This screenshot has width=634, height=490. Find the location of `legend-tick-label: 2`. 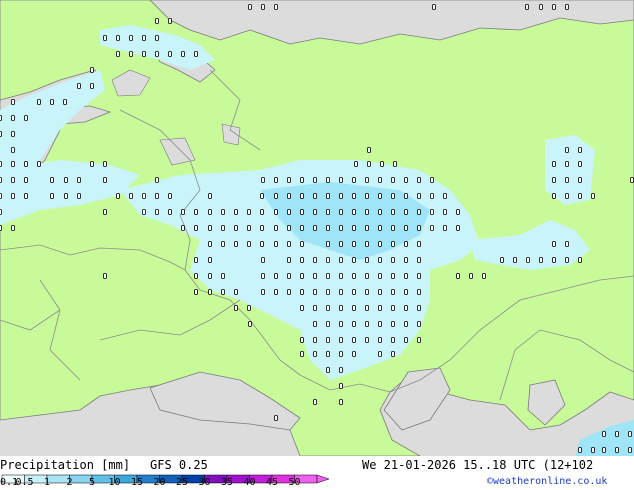

legend-tick-label: 2 is located at coordinates (69, 482).